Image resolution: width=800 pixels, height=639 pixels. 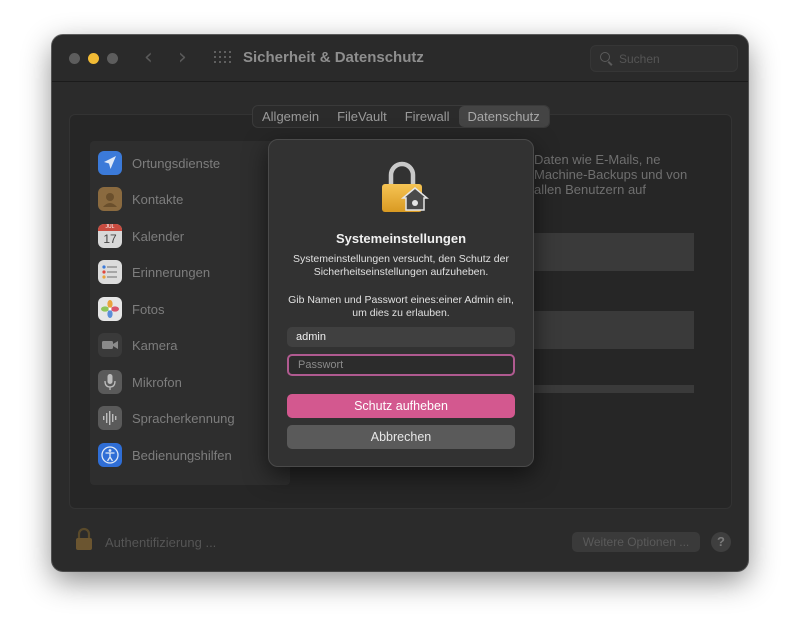 I want to click on sidebar-item-ortungsdienste: Ortungsdienste, so click(x=159, y=163).